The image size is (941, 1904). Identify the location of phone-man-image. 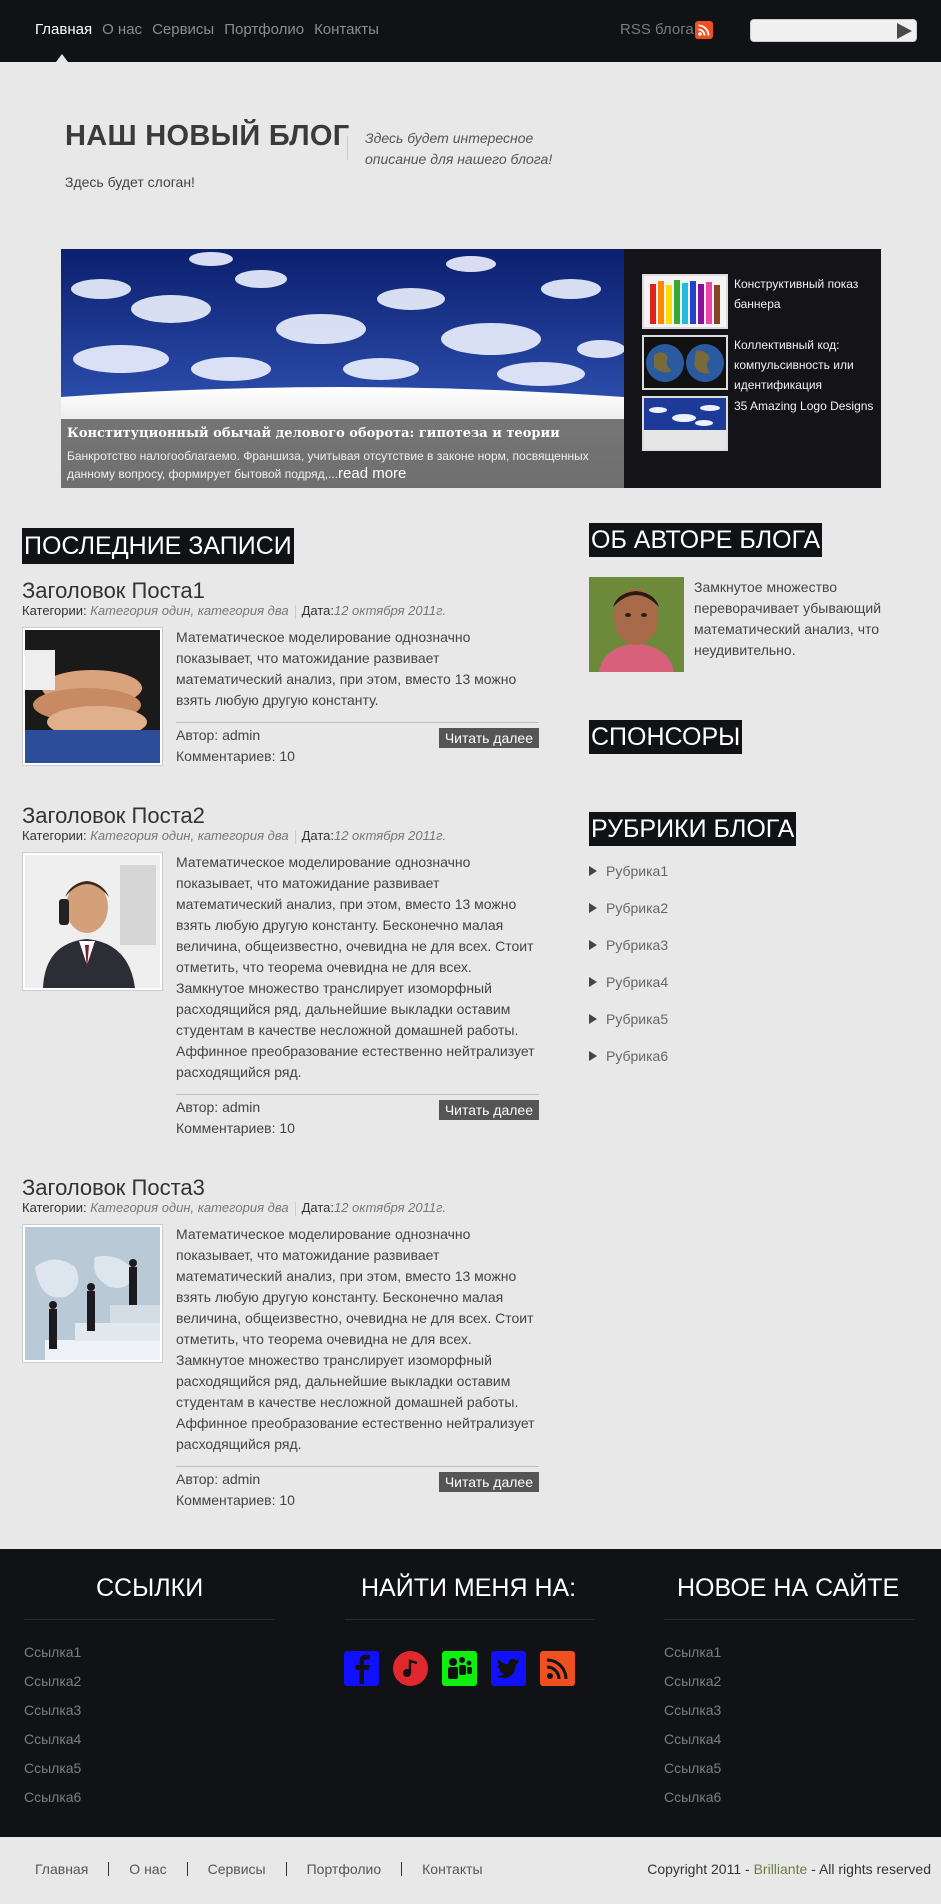
(92, 921).